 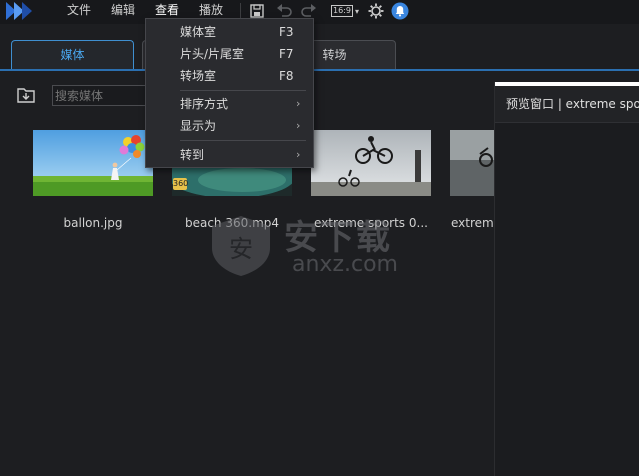 What do you see at coordinates (229, 155) in the screenshot?
I see `menu-item-go-to: 转到 ›` at bounding box center [229, 155].